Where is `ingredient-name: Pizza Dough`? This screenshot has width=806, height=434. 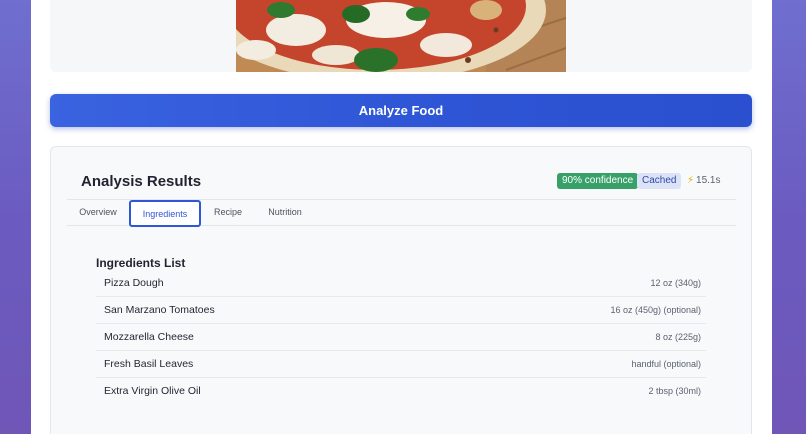
ingredient-name: Pizza Dough is located at coordinates (134, 283).